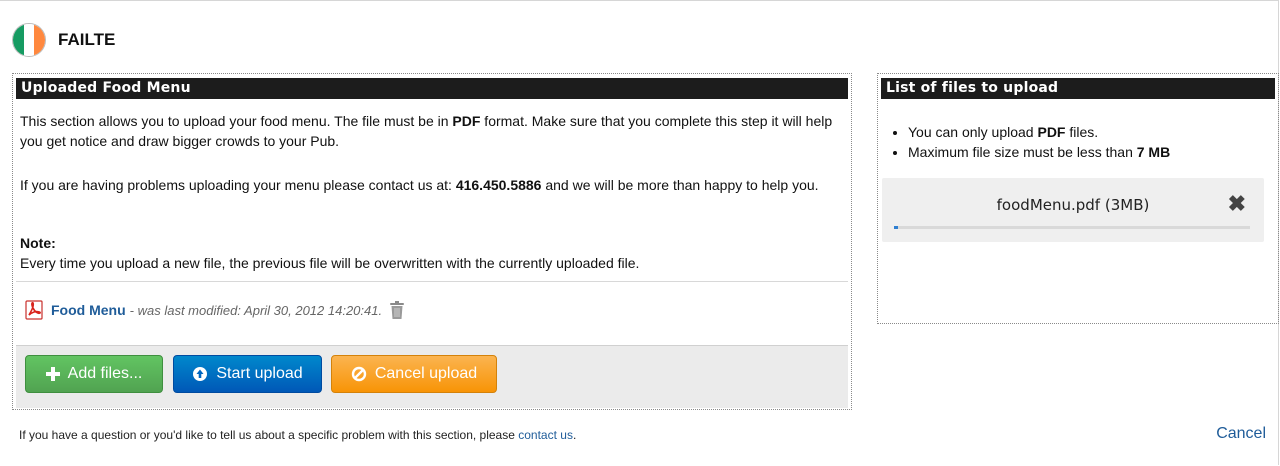 This screenshot has width=1280, height=466. What do you see at coordinates (397, 310) in the screenshot?
I see `trash-icon` at bounding box center [397, 310].